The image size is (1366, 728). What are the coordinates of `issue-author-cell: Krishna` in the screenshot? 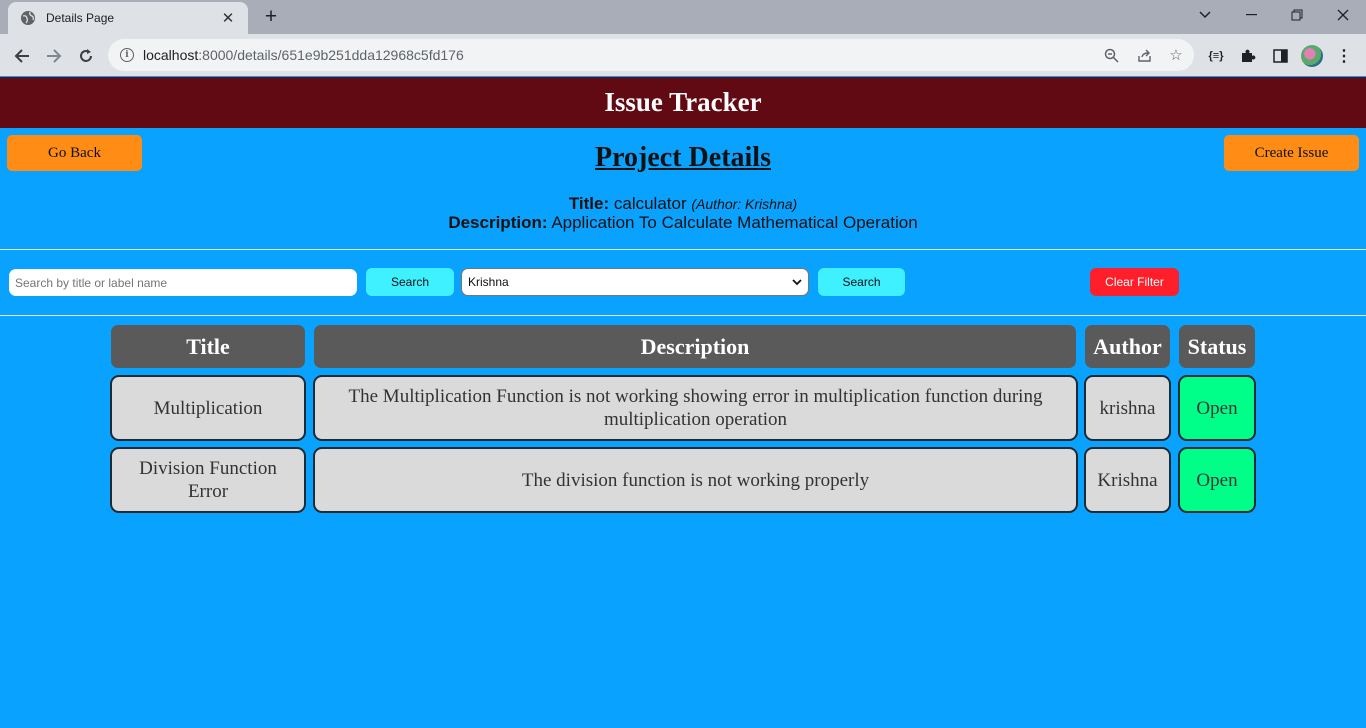 It's located at (1127, 480).